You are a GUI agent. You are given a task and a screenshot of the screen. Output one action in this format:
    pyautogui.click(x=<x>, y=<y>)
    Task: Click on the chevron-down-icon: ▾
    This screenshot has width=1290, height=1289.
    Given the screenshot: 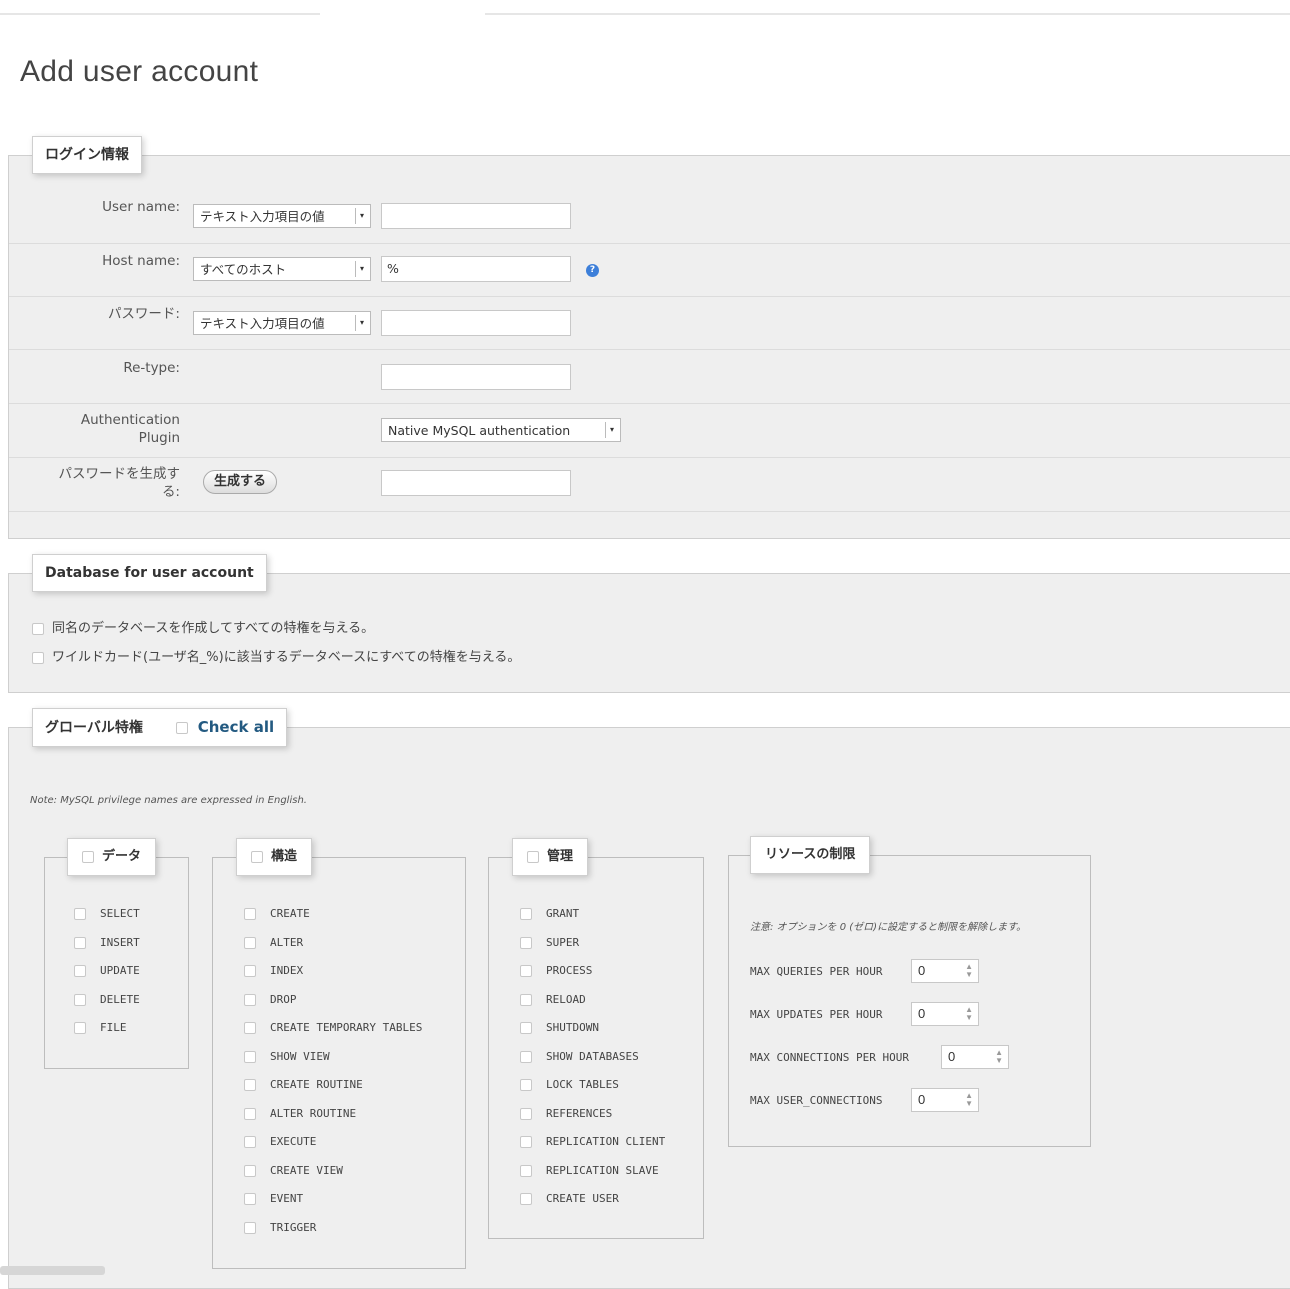 What is the action you would take?
    pyautogui.click(x=361, y=216)
    